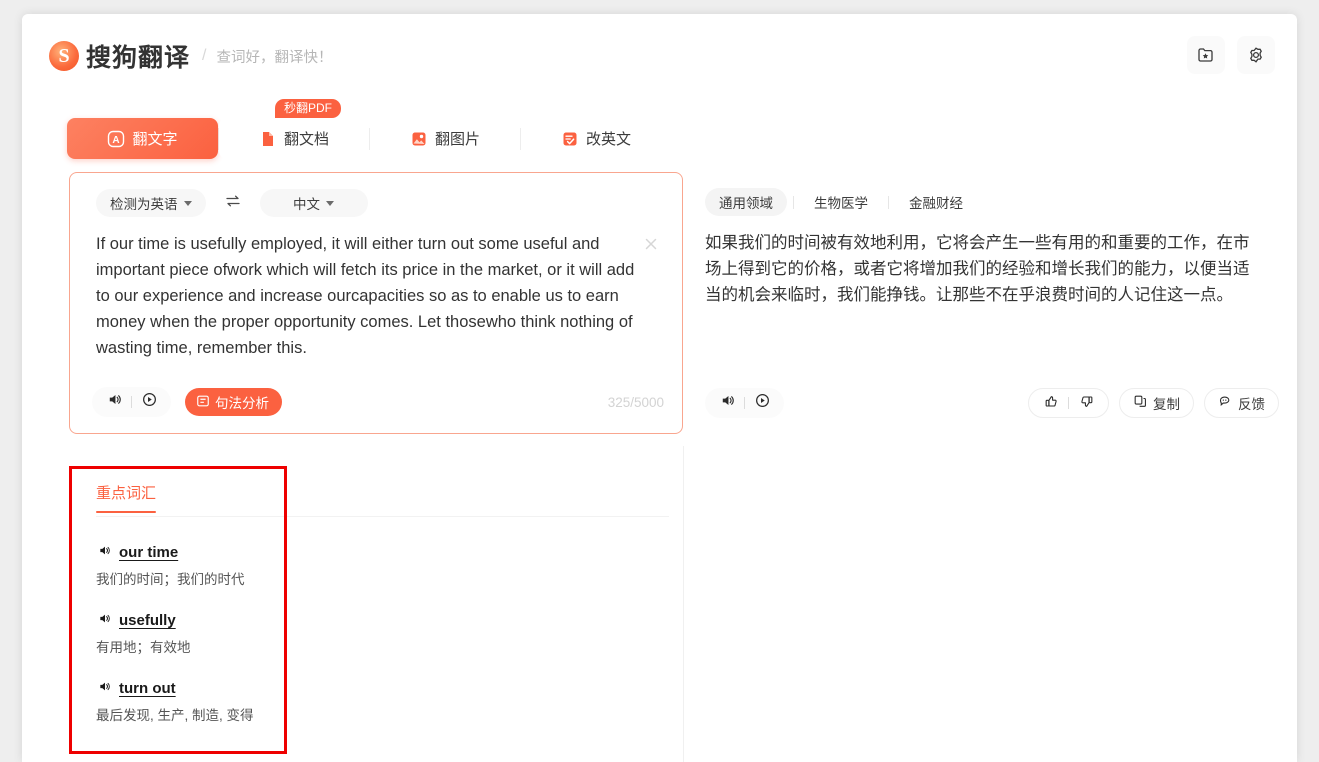 The width and height of the screenshot is (1319, 762). I want to click on panel-divider, so click(683, 604).